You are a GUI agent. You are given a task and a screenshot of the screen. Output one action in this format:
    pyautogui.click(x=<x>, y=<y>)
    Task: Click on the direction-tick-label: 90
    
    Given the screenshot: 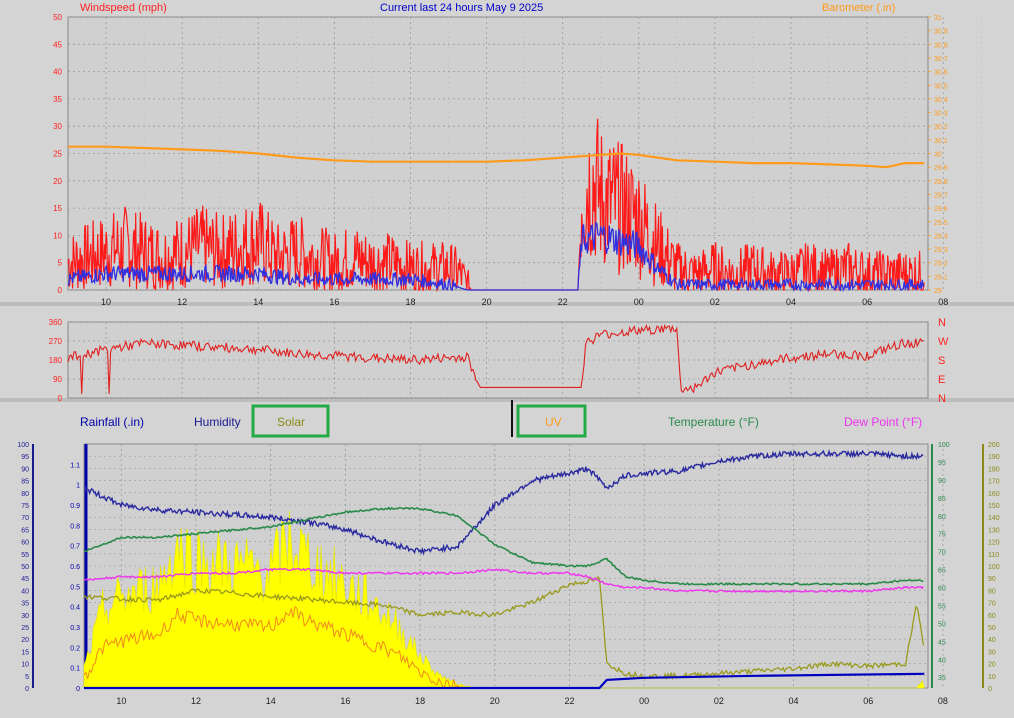 What is the action you would take?
    pyautogui.click(x=57, y=379)
    